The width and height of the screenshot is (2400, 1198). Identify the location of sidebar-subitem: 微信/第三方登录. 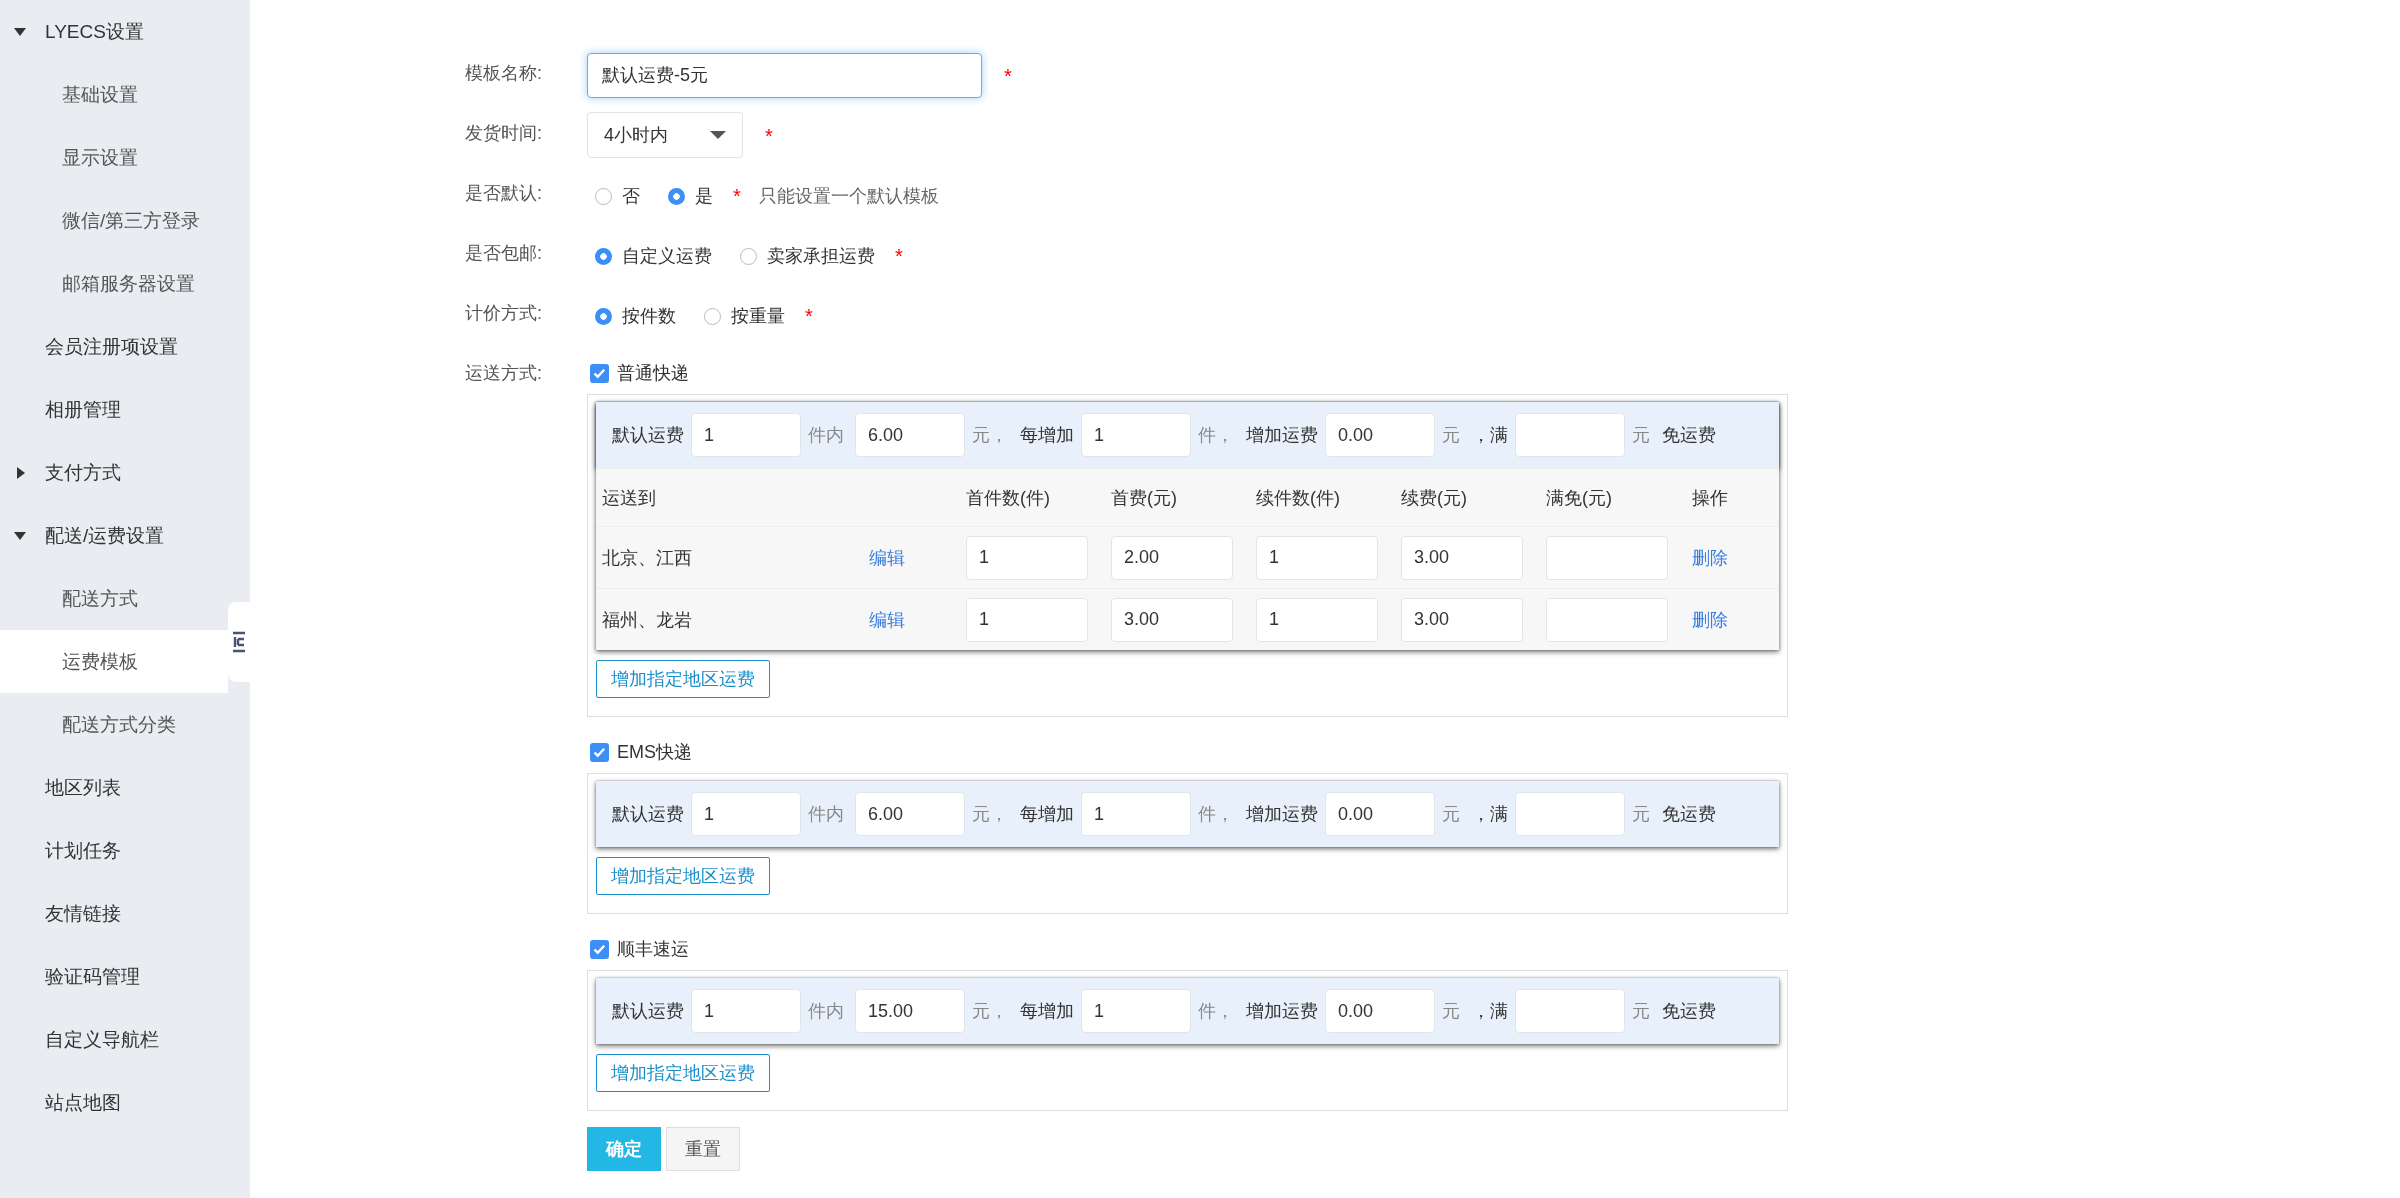
(114, 220).